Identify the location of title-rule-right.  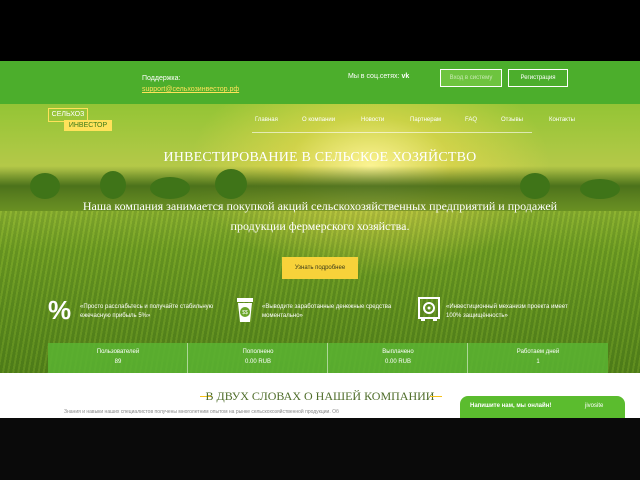
(436, 396).